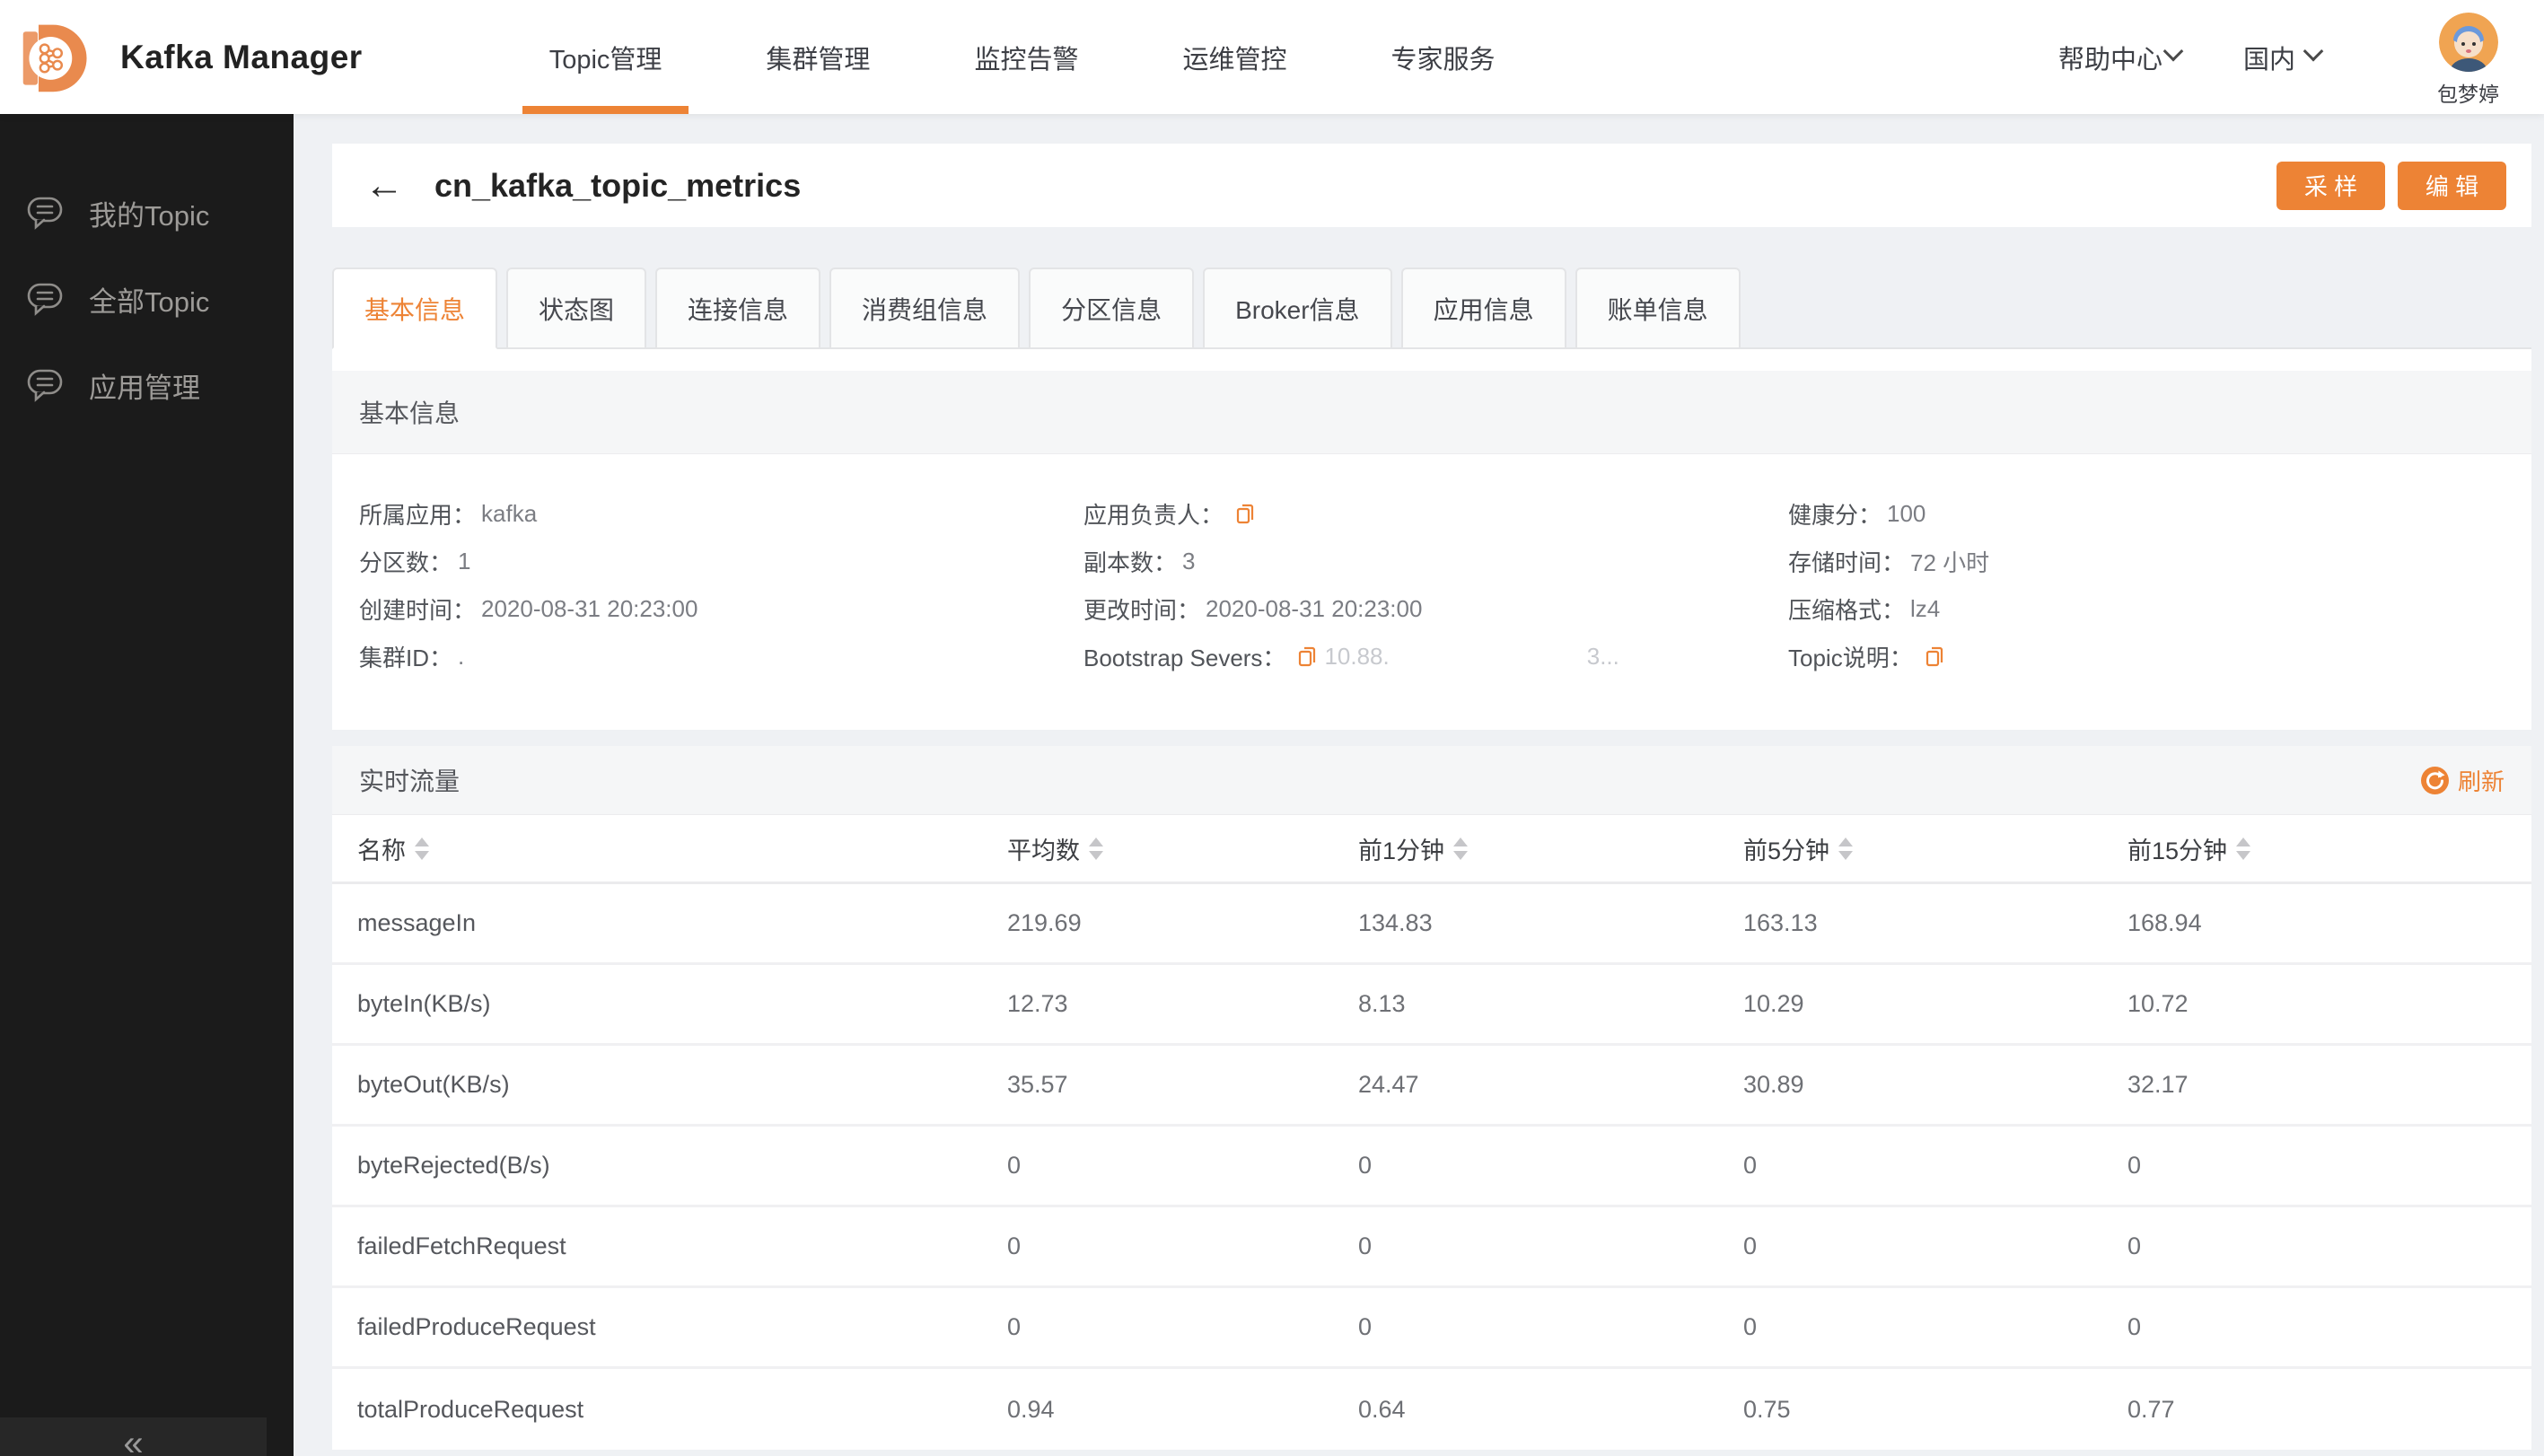  I want to click on sidebar-item: 应用管理, so click(147, 385).